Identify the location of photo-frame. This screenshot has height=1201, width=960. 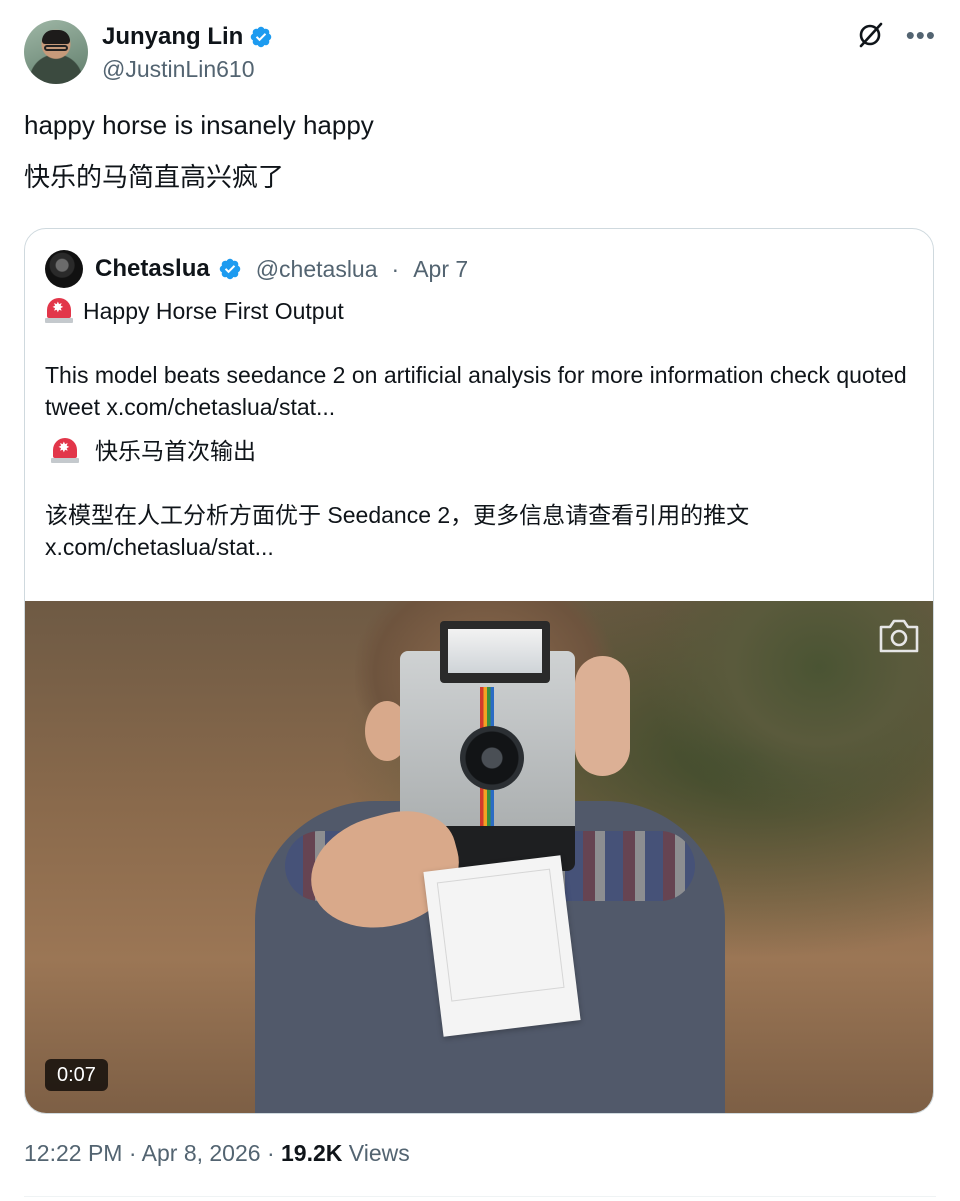
(500, 935).